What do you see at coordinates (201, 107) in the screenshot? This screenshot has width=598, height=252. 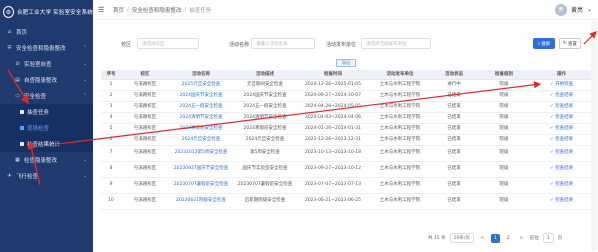 I see `cell-activity-name: 2024五一假安全检查` at bounding box center [201, 107].